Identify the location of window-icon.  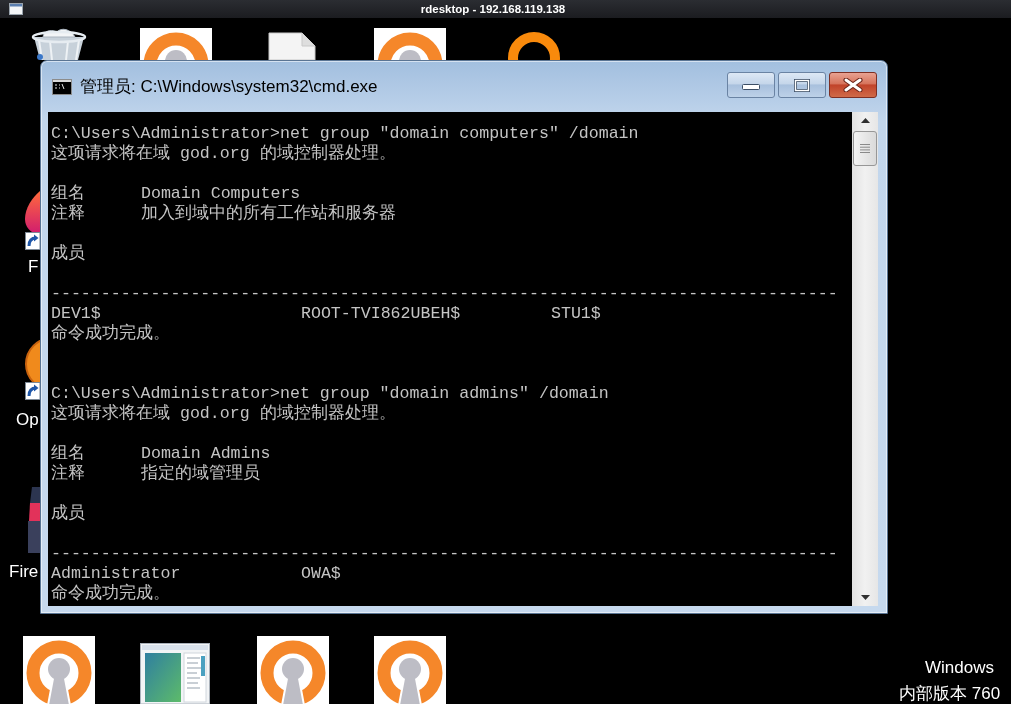
(16, 9).